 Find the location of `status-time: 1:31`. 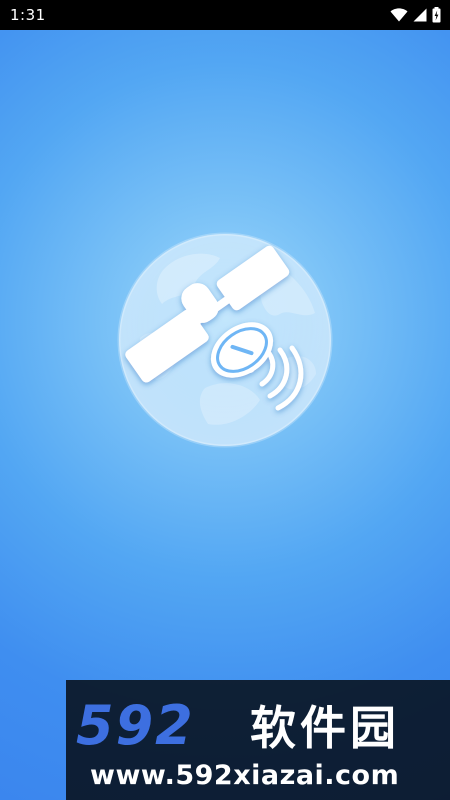

status-time: 1:31 is located at coordinates (28, 15).